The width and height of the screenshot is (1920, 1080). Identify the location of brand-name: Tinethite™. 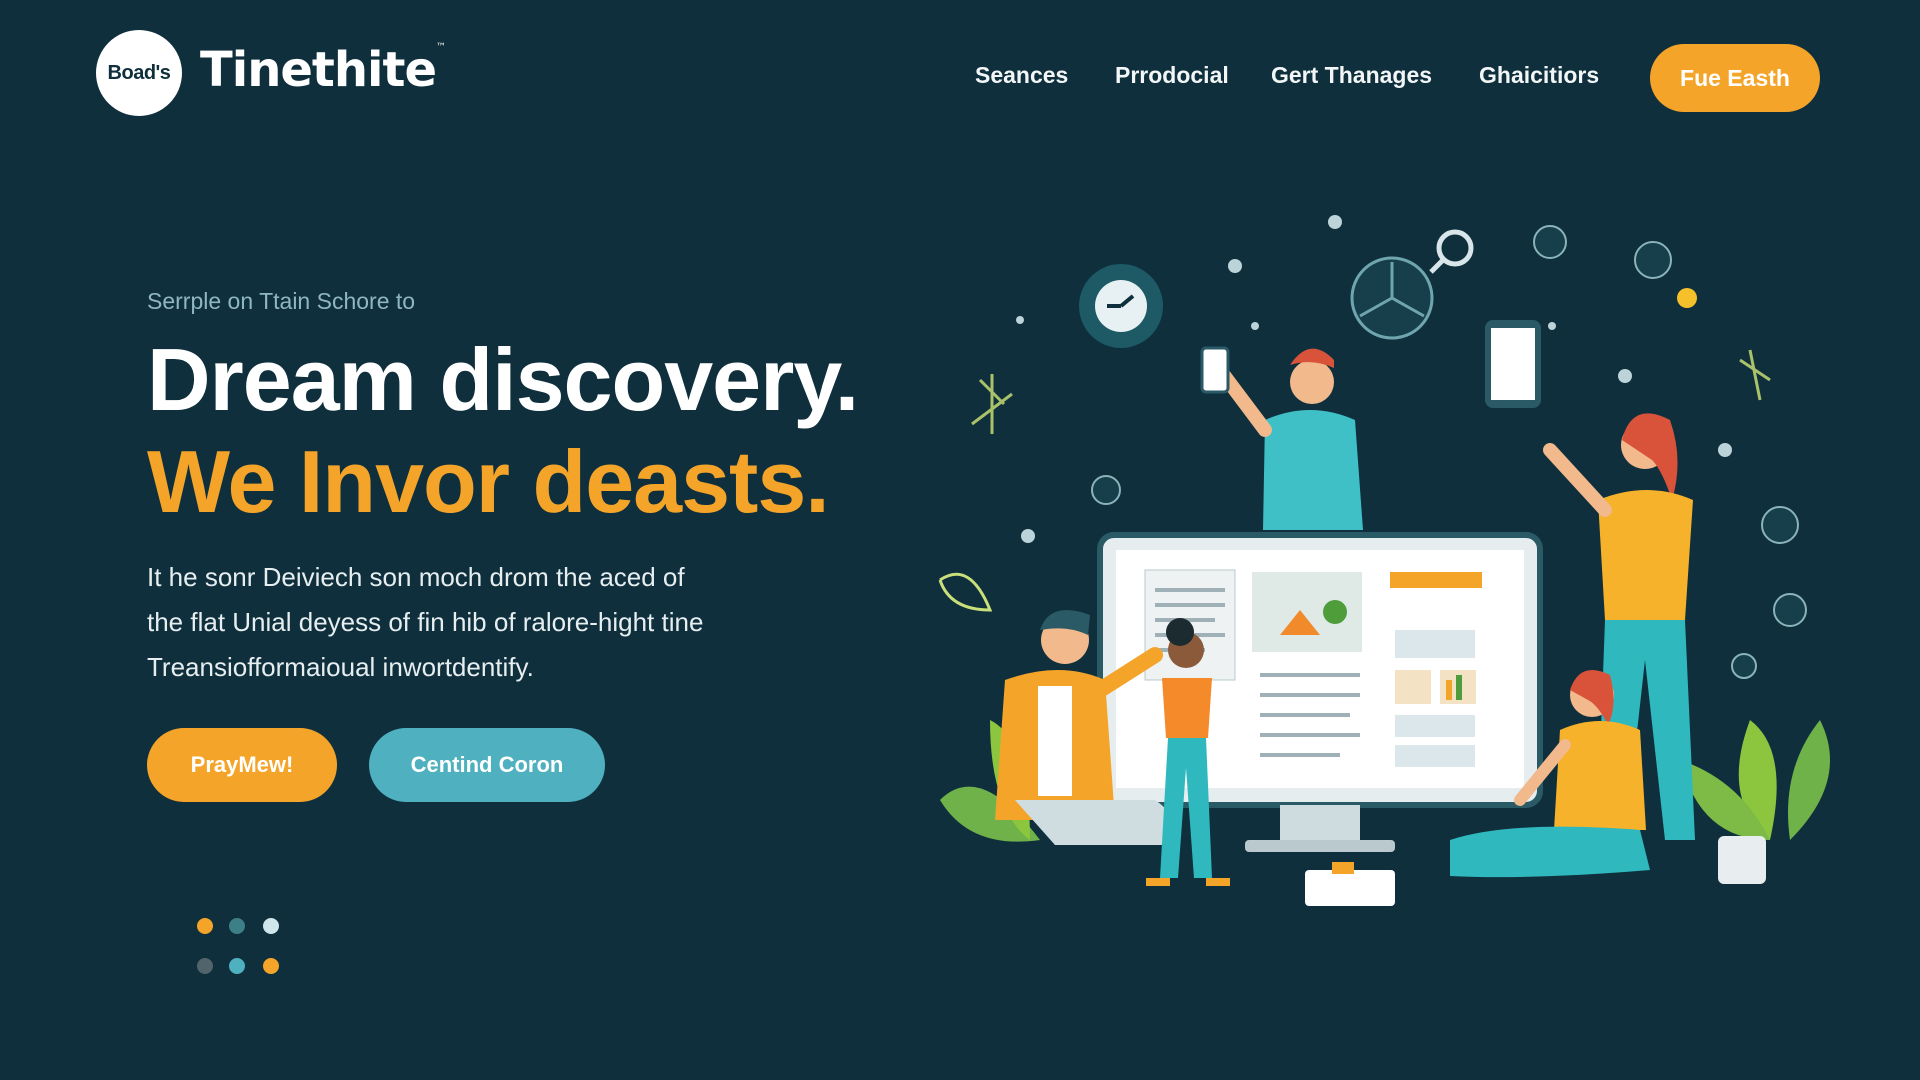
(323, 70).